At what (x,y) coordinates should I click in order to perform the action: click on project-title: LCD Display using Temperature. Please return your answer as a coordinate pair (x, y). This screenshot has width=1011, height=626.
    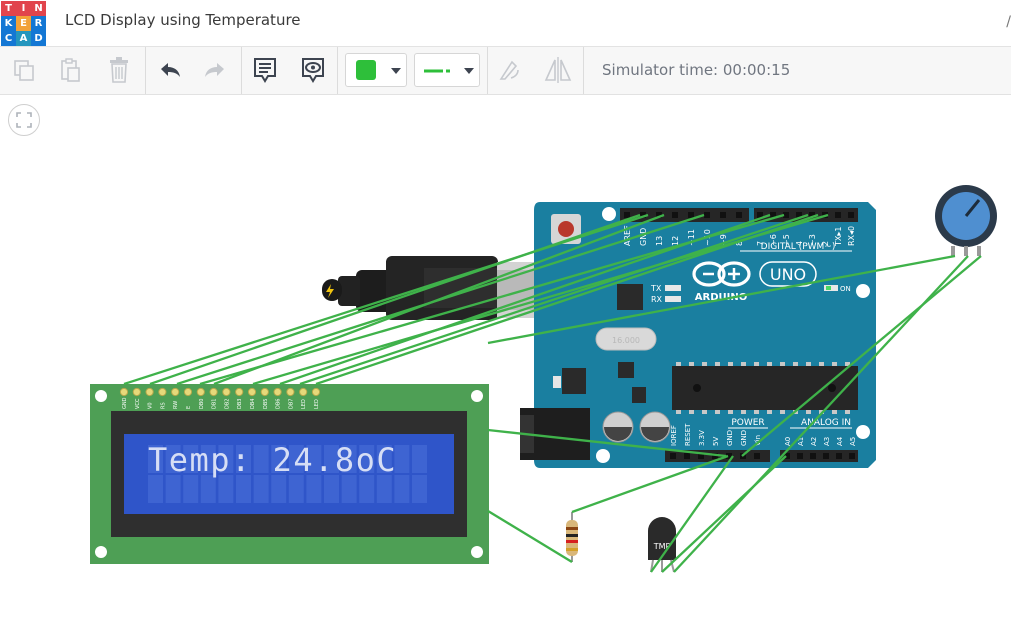
    Looking at the image, I should click on (183, 20).